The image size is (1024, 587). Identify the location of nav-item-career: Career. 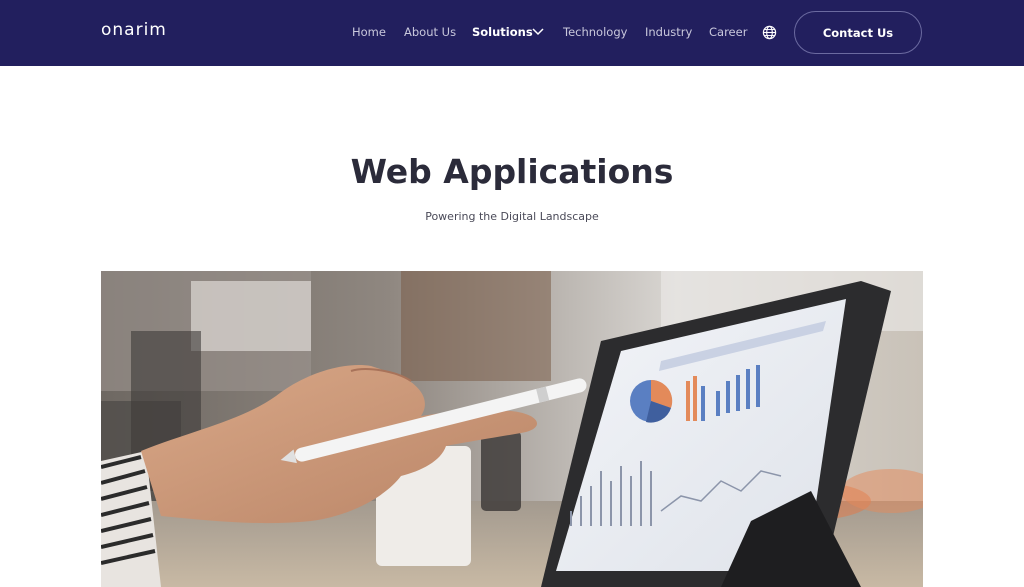
(728, 32).